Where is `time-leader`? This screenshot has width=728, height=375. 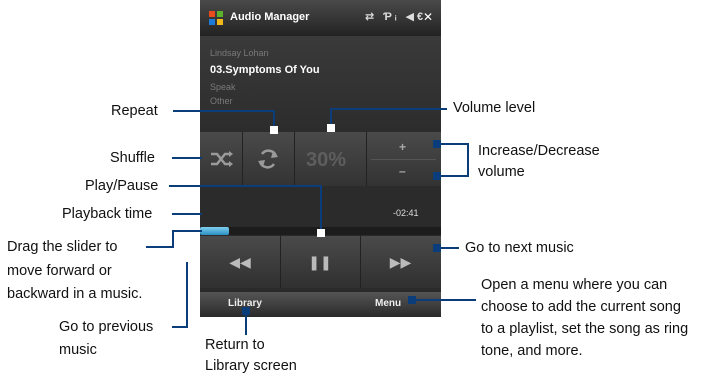
time-leader is located at coordinates (187, 214).